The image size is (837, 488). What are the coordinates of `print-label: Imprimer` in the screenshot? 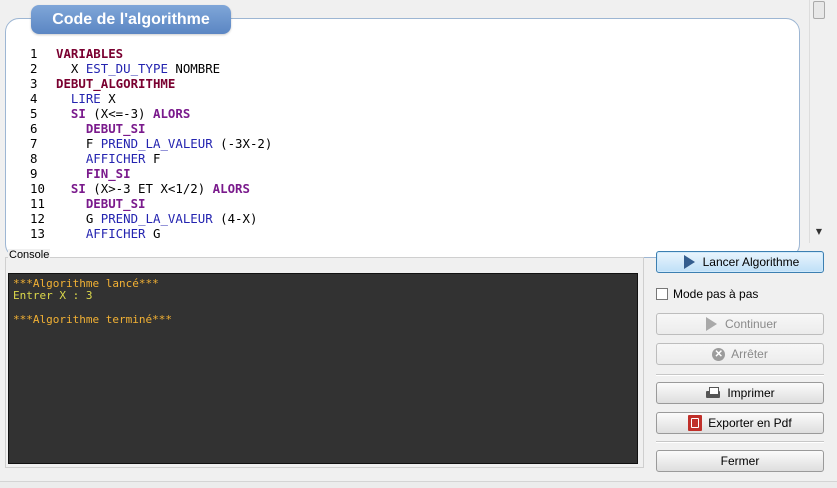 It's located at (751, 393).